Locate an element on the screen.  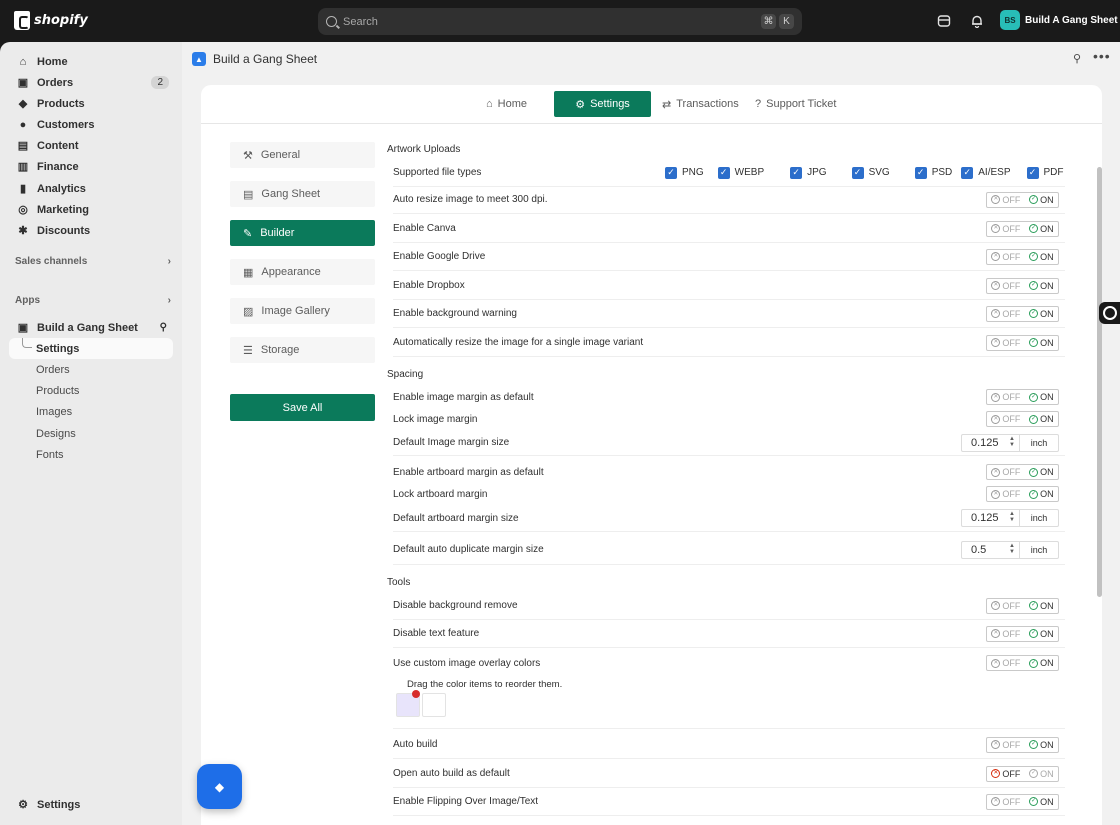
row-lock-image-margin: Lock image margin ✕ OFF ✓ ON is located at coordinates (729, 419).